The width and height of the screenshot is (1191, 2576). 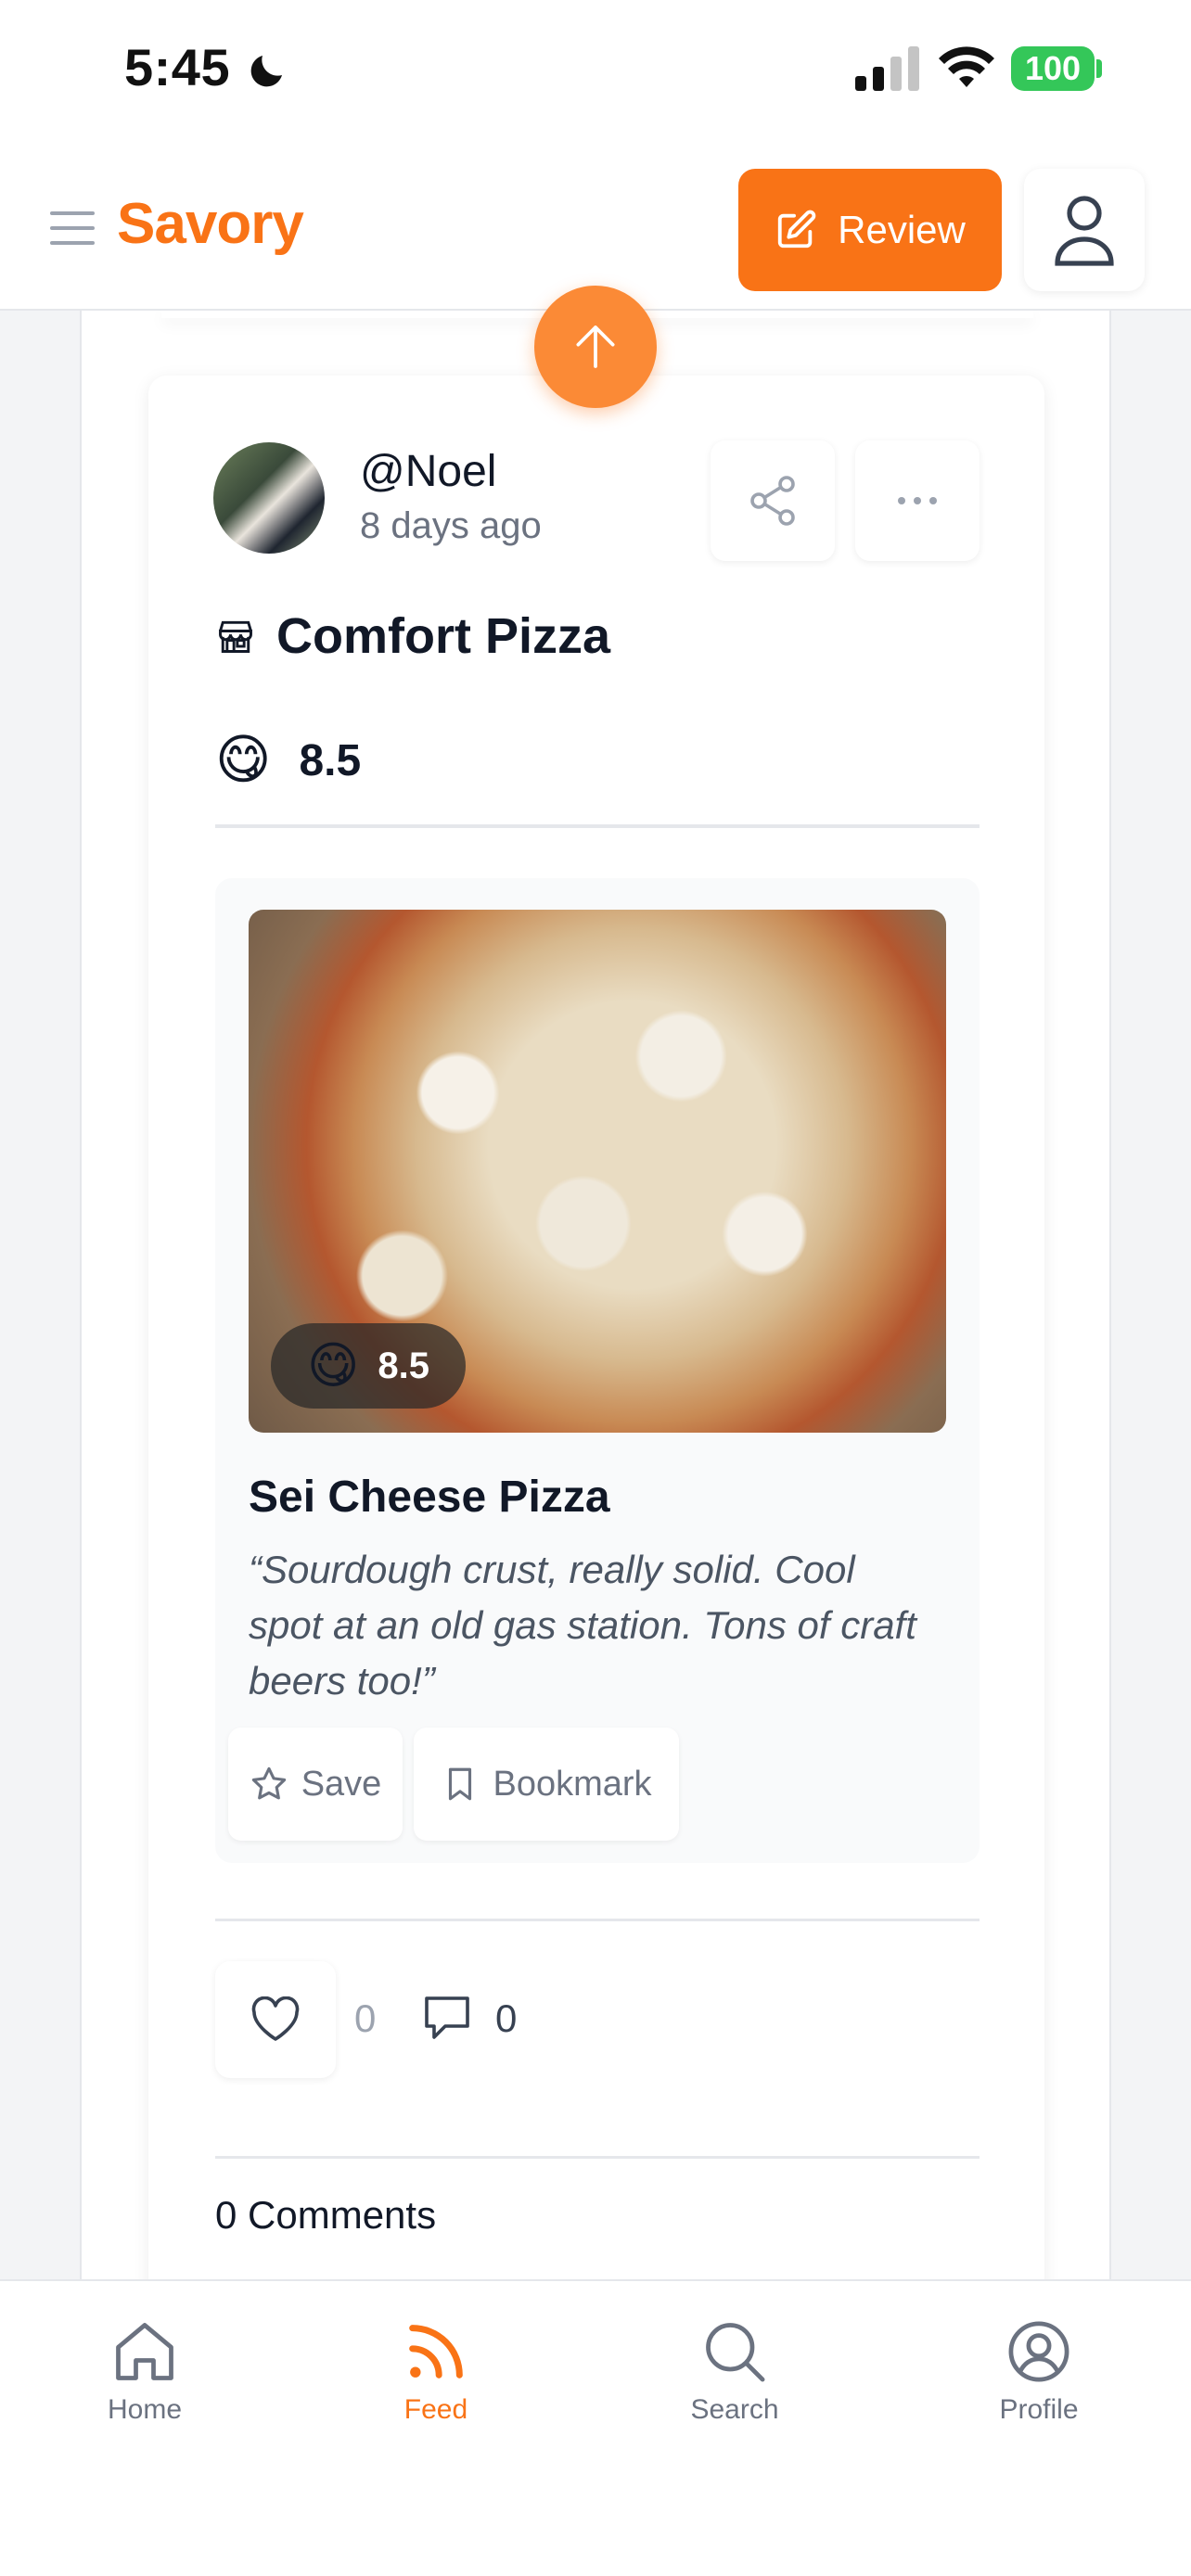 I want to click on review-button: Review, so click(x=870, y=230).